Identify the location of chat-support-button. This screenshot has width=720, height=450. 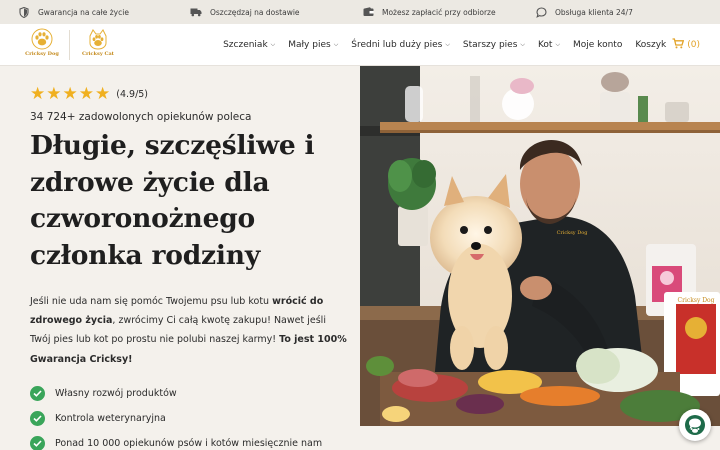
(695, 425).